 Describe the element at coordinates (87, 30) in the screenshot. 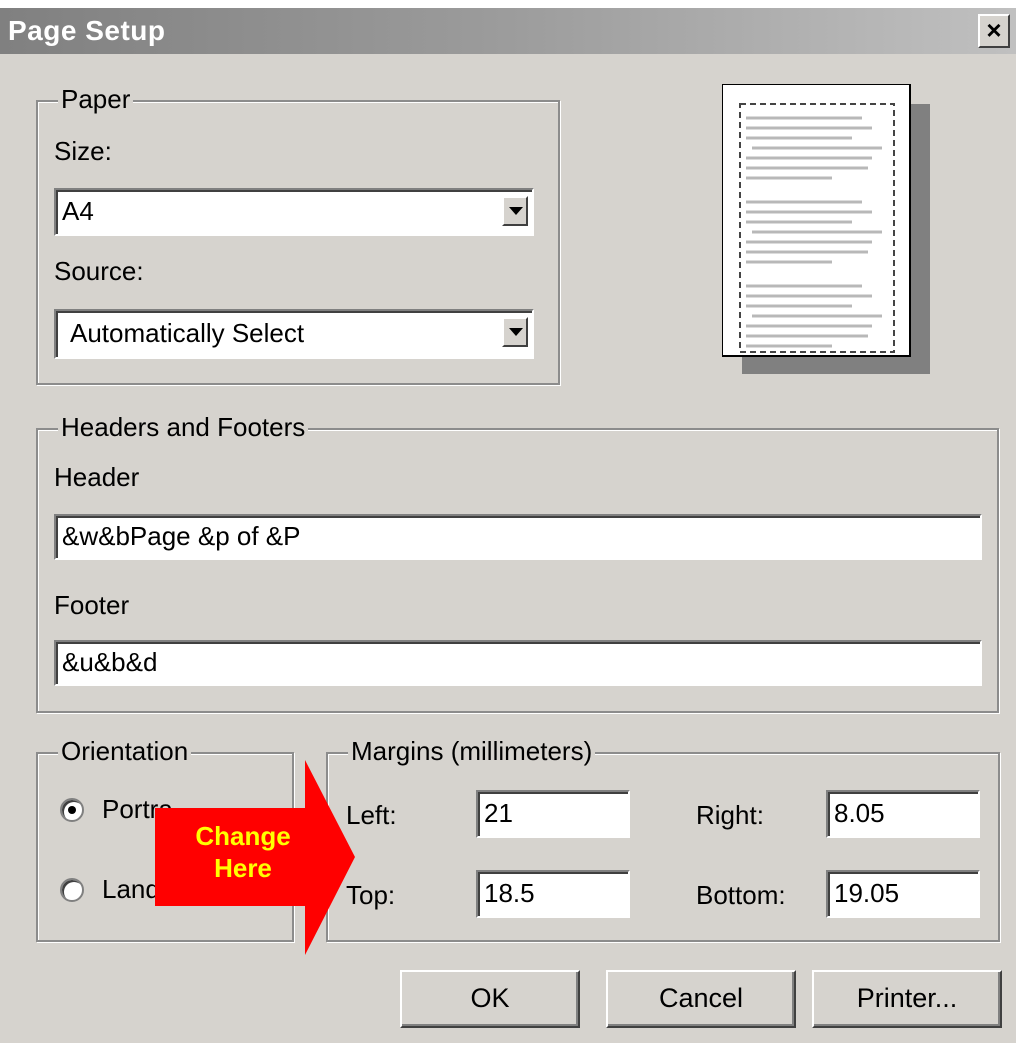

I see `window-title: Page Setup` at that location.